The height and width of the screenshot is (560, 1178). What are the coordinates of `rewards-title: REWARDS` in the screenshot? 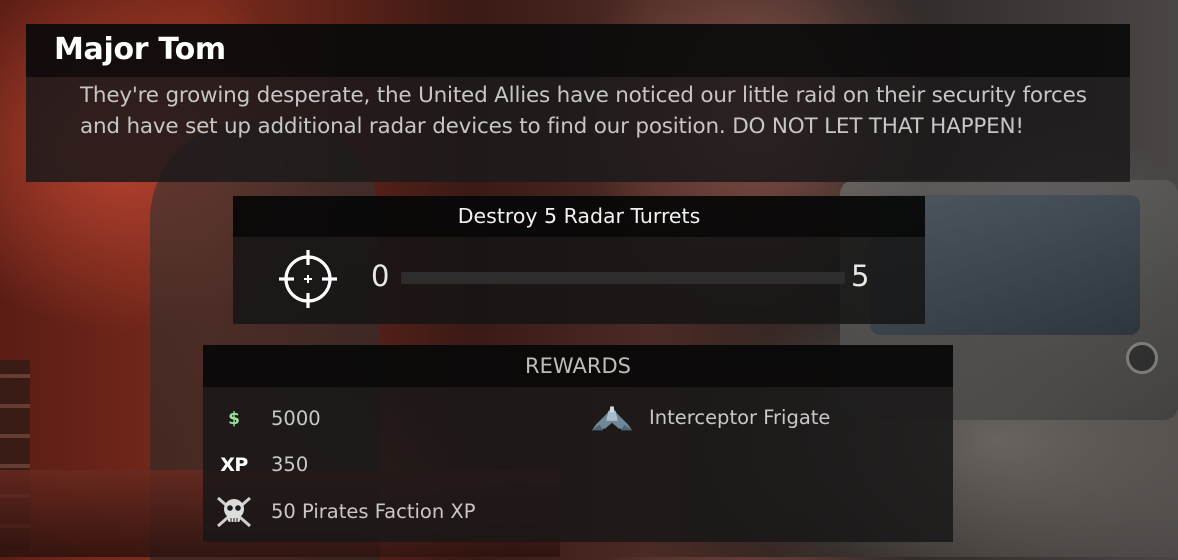 It's located at (578, 366).